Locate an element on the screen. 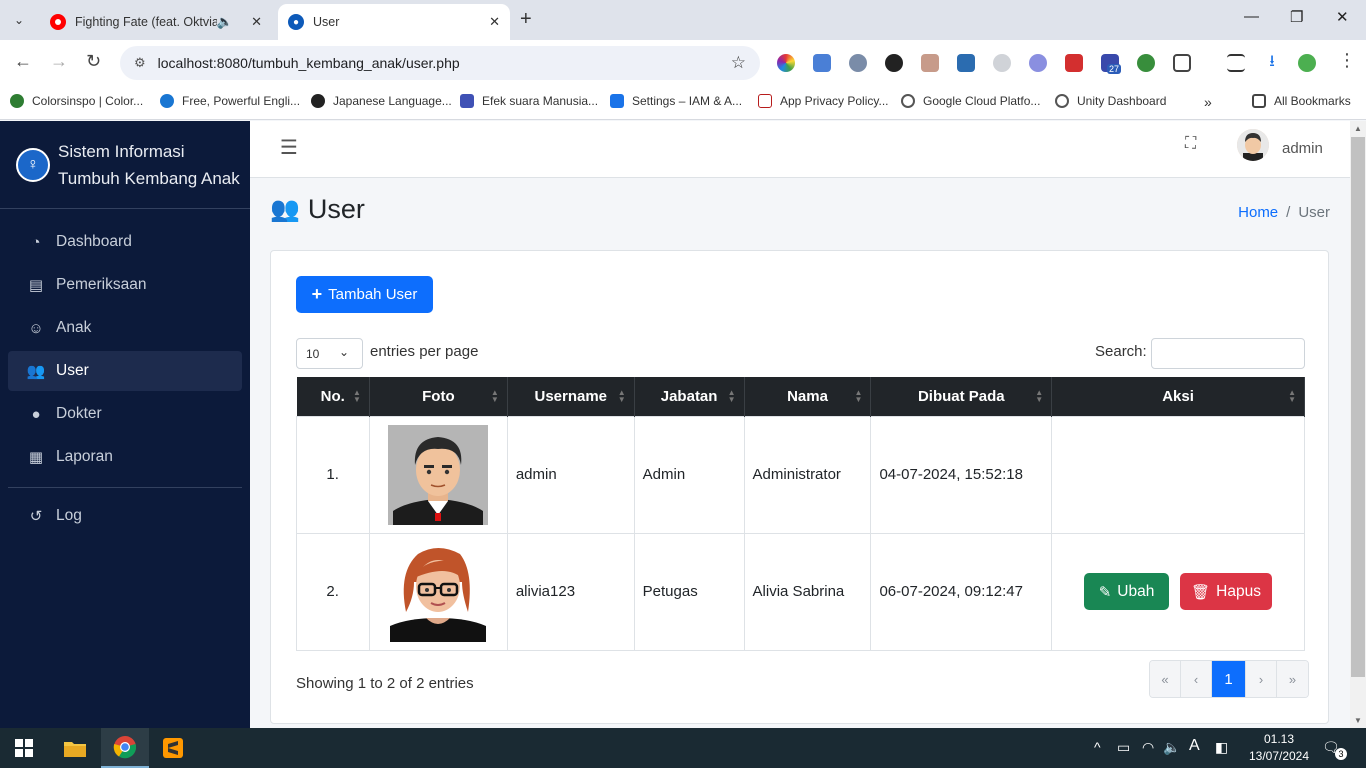 This screenshot has width=1366, height=768. scroll-up-arrow-icon: ▲ is located at coordinates (1358, 128).